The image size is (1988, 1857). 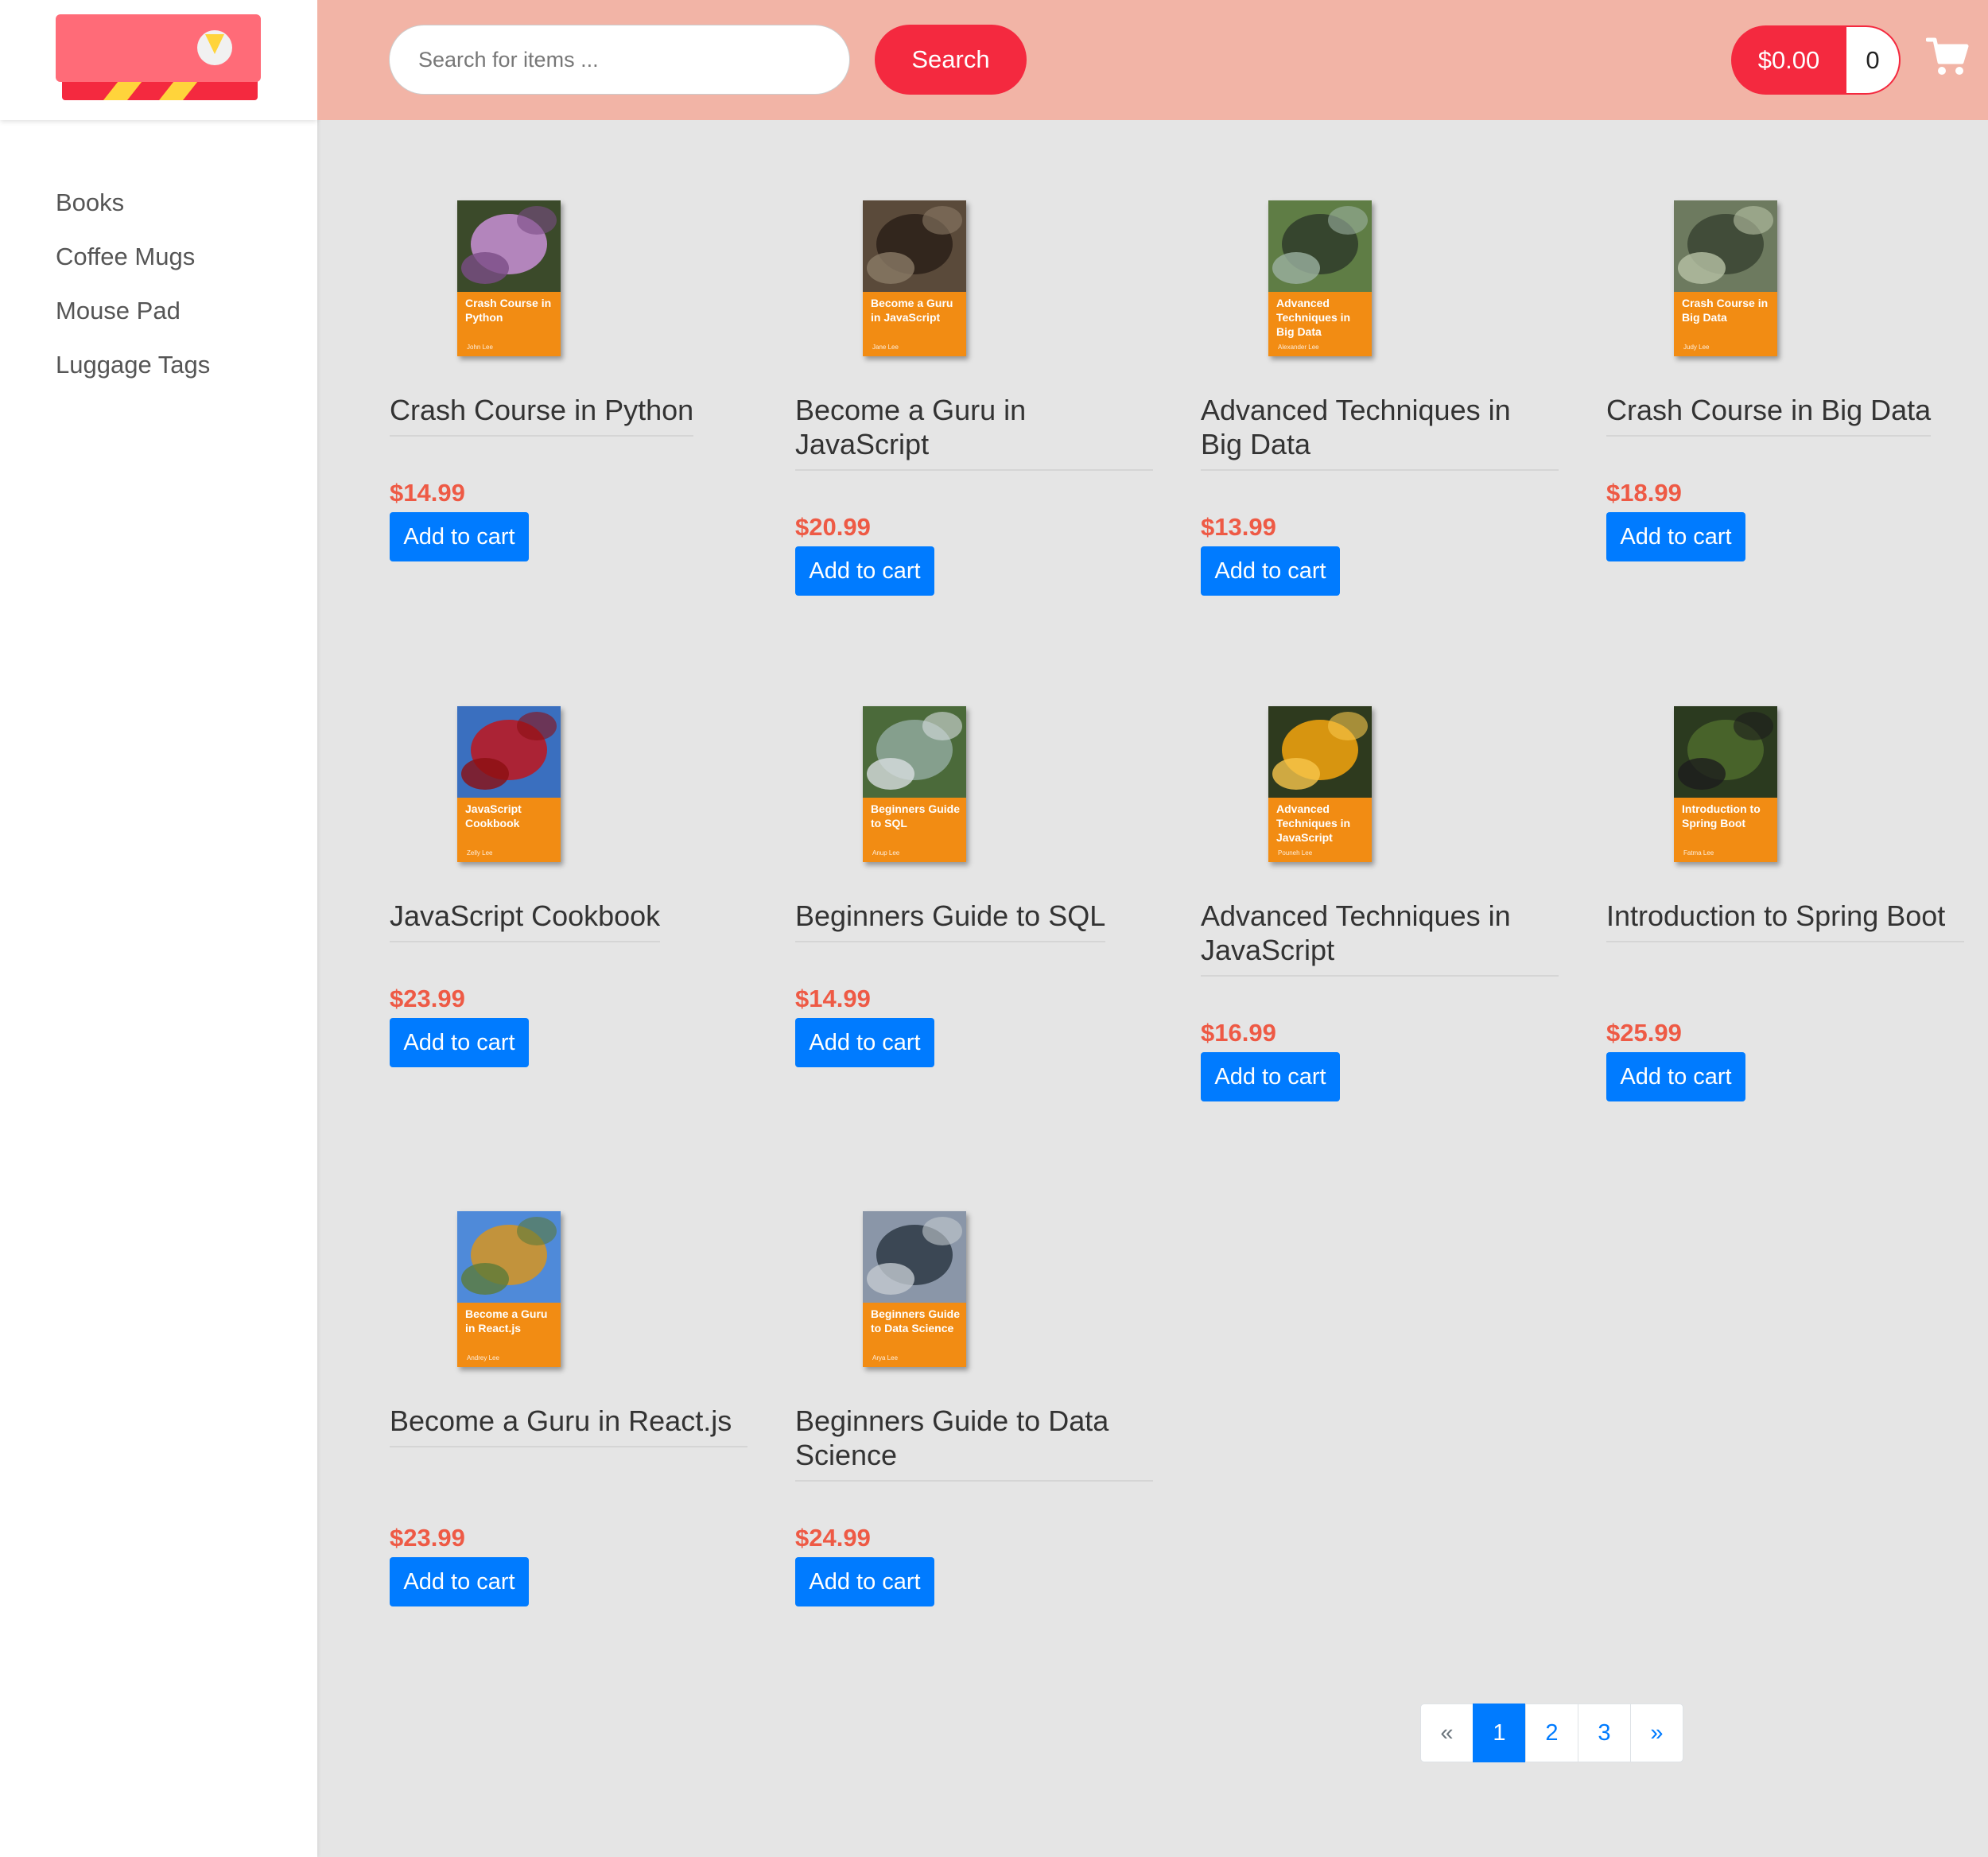 What do you see at coordinates (974, 432) in the screenshot?
I see `product-title: Become a Guru in JavaScript` at bounding box center [974, 432].